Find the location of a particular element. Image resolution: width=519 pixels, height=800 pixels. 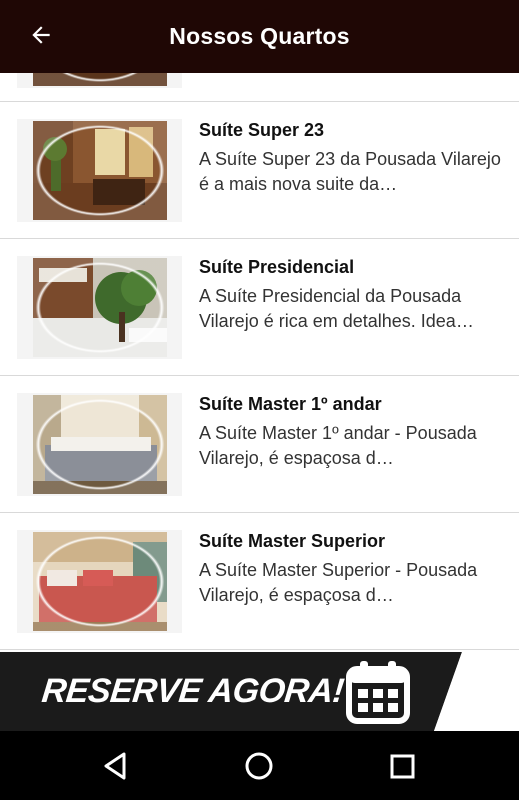

reserve-now-banner: RESERVE AGORA! is located at coordinates (259, 691).